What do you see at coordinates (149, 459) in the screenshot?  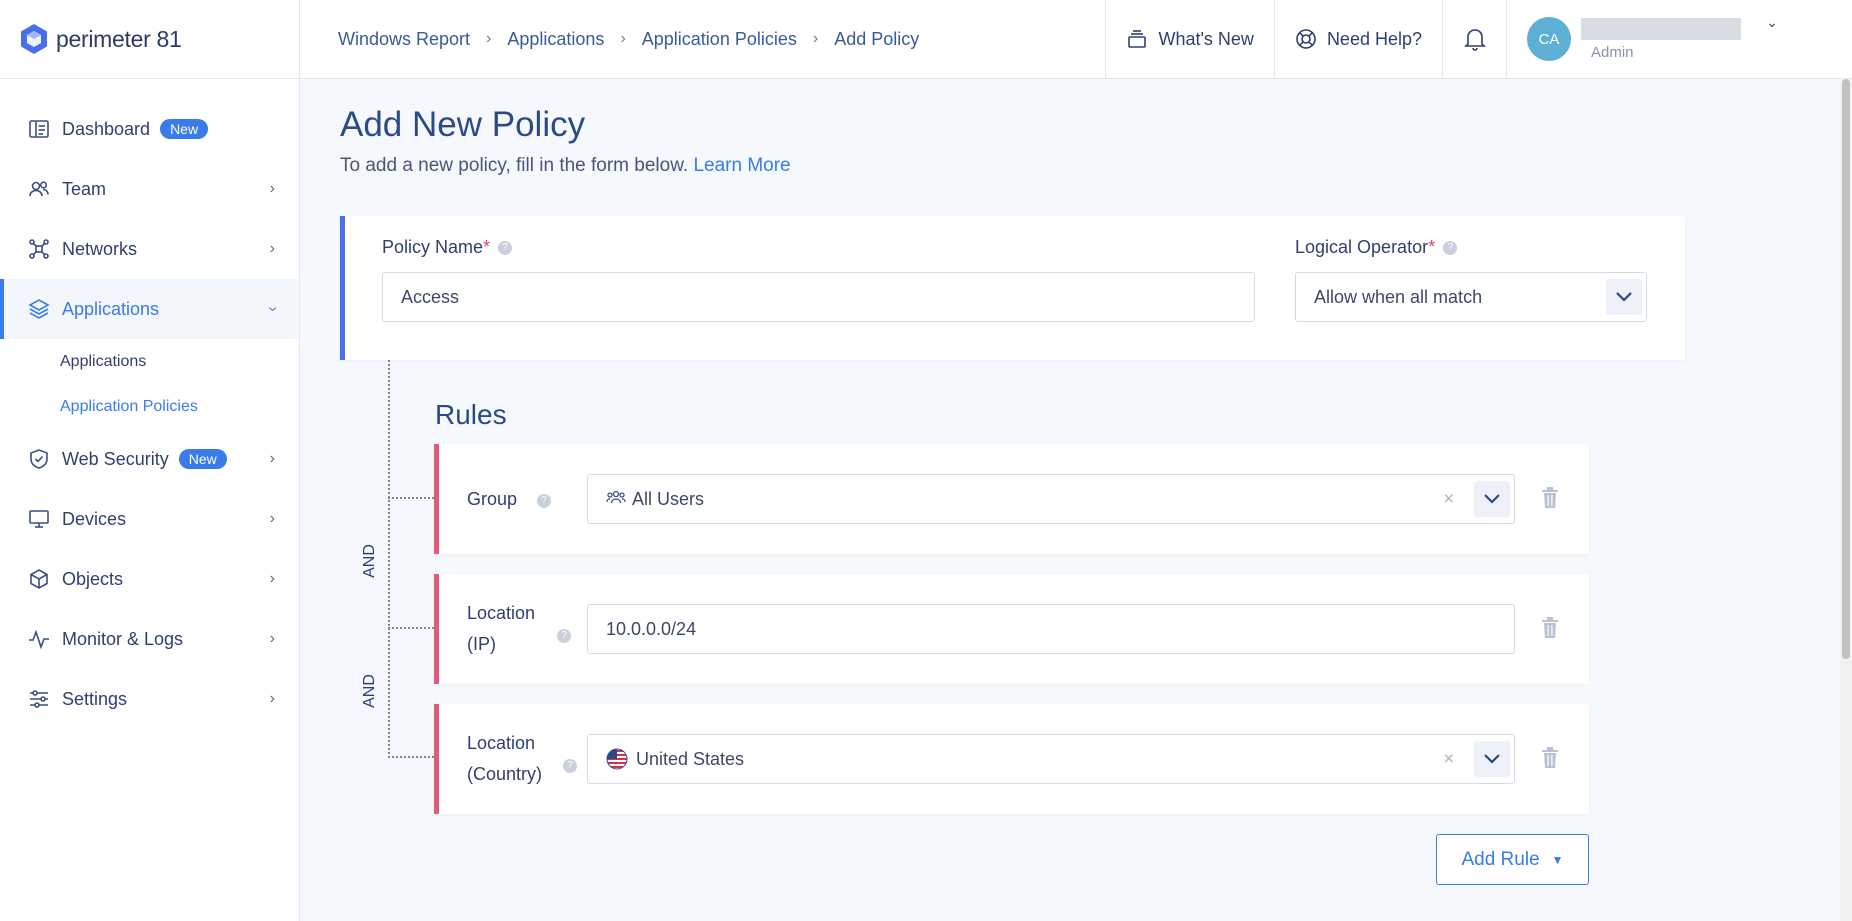 I see `sidebar-item-web-security: Web Security New ›` at bounding box center [149, 459].